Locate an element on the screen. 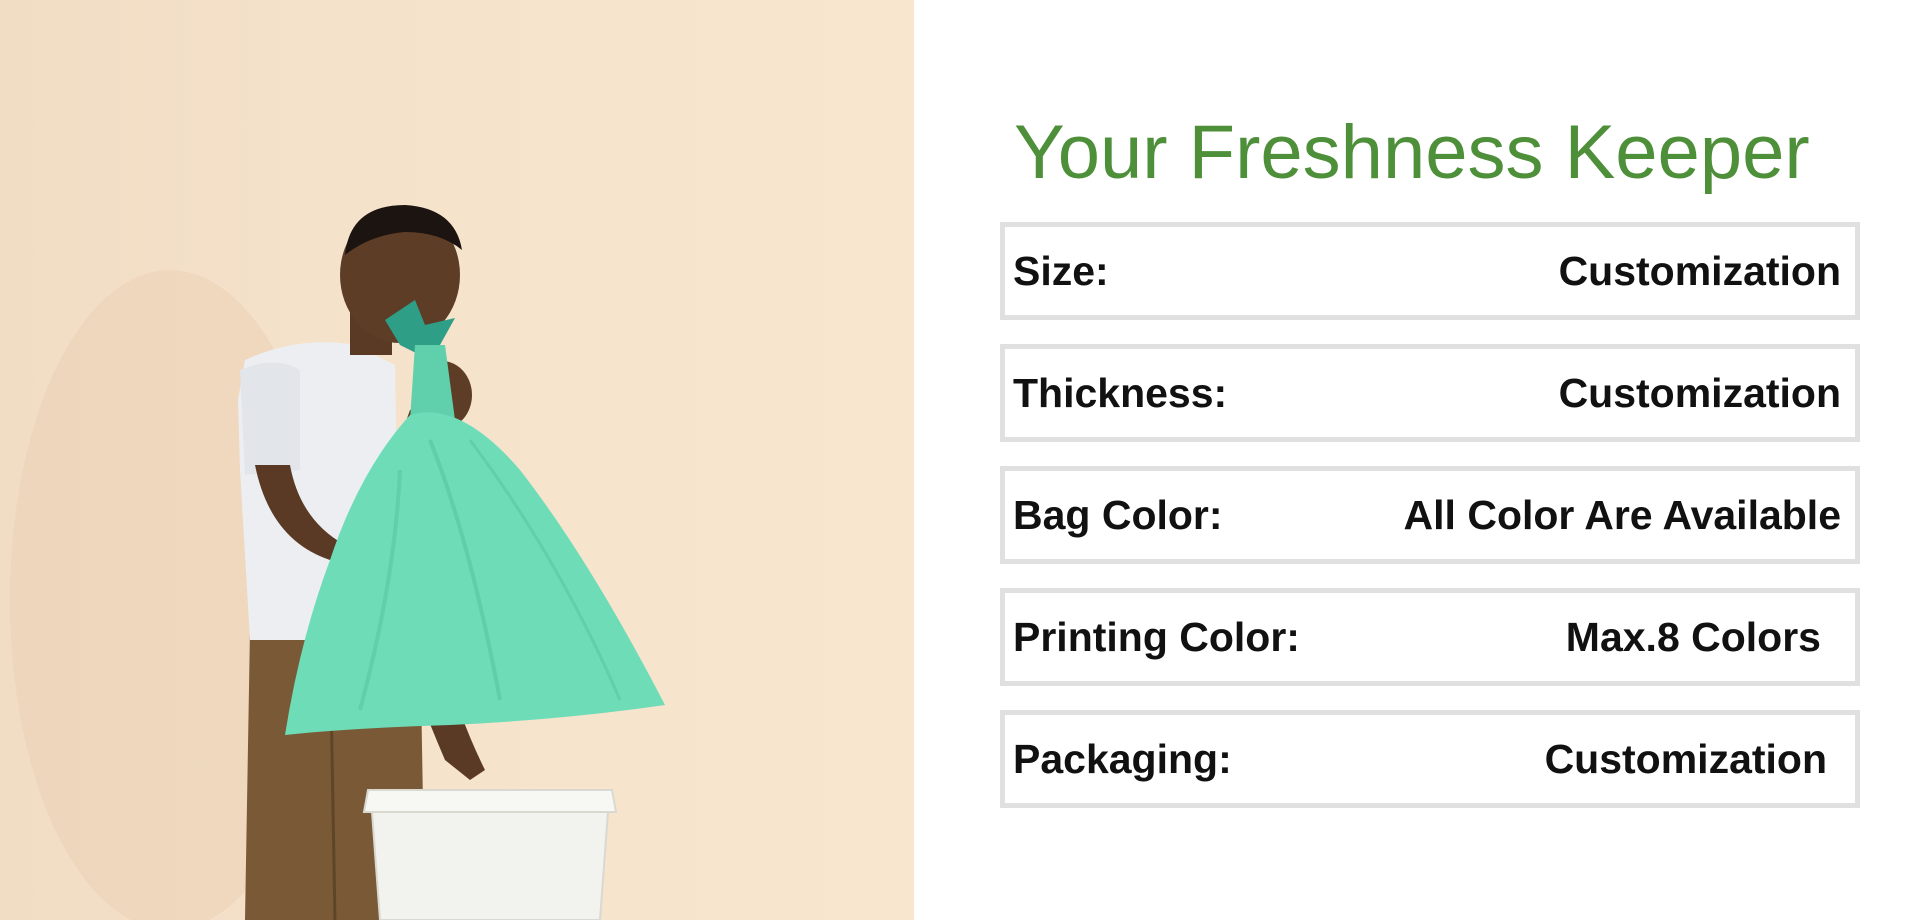  spec-value: Max.8 Colors is located at coordinates (1693, 636).